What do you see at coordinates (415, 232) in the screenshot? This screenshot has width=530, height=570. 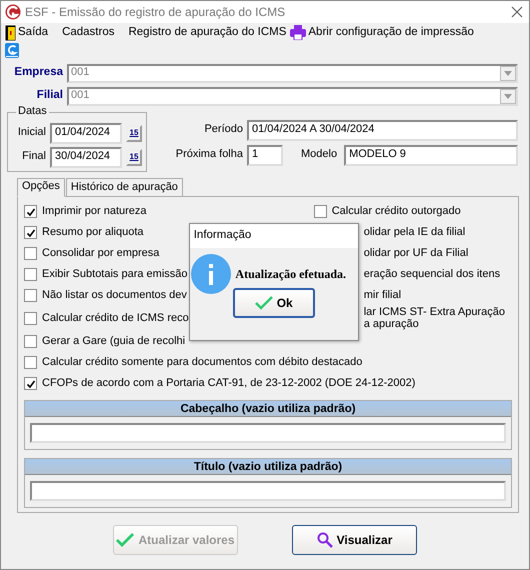 I see `option-label: olidar pela IE da filial` at bounding box center [415, 232].